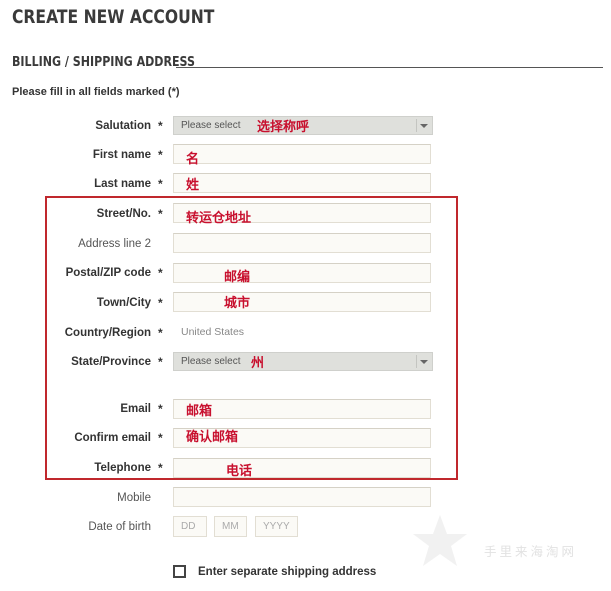 The image size is (611, 591). I want to click on salutation-label: Salutation, so click(123, 126).